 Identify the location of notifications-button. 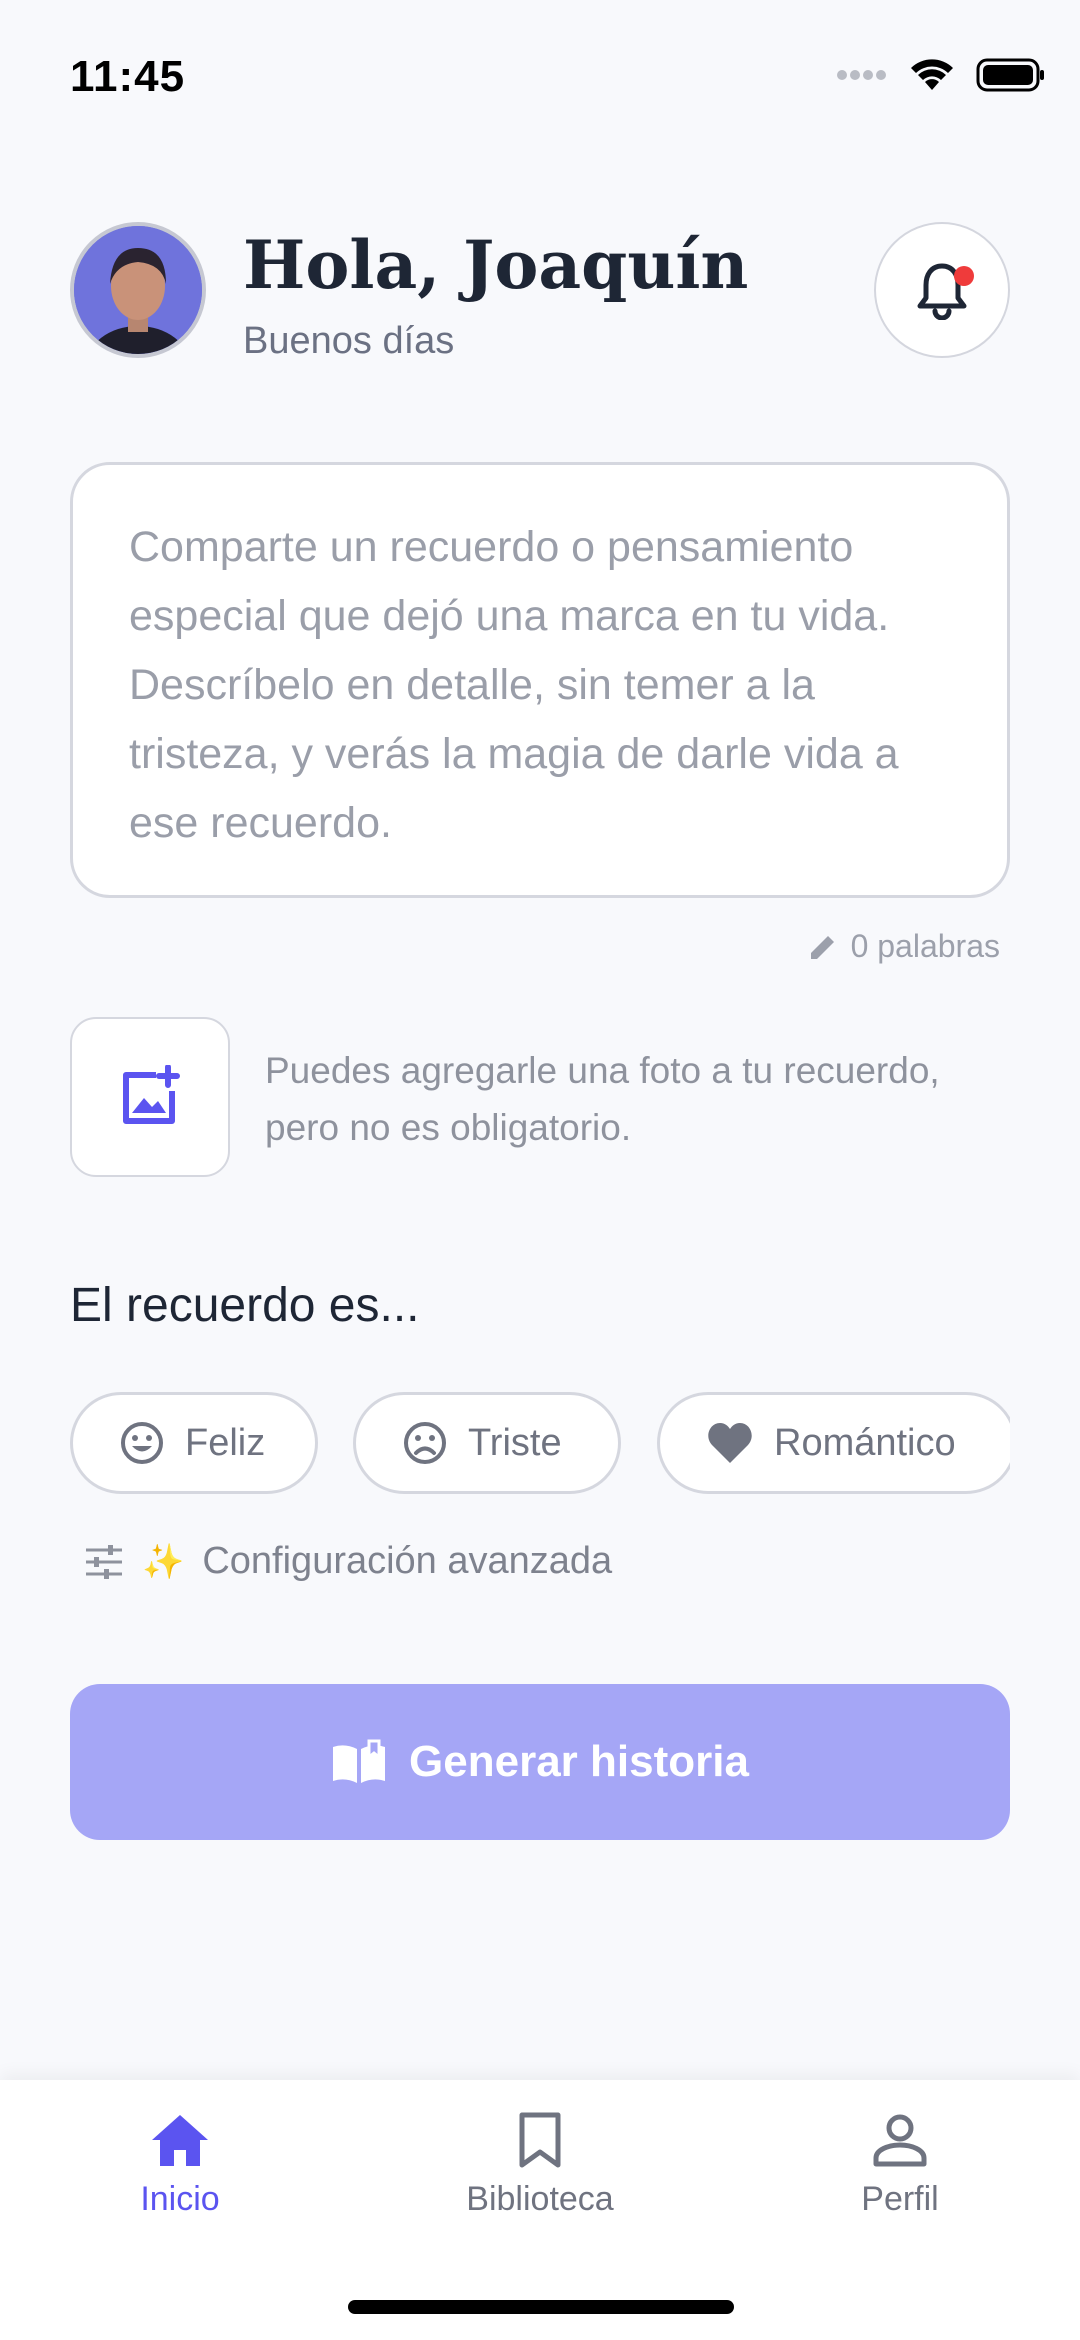
(942, 290).